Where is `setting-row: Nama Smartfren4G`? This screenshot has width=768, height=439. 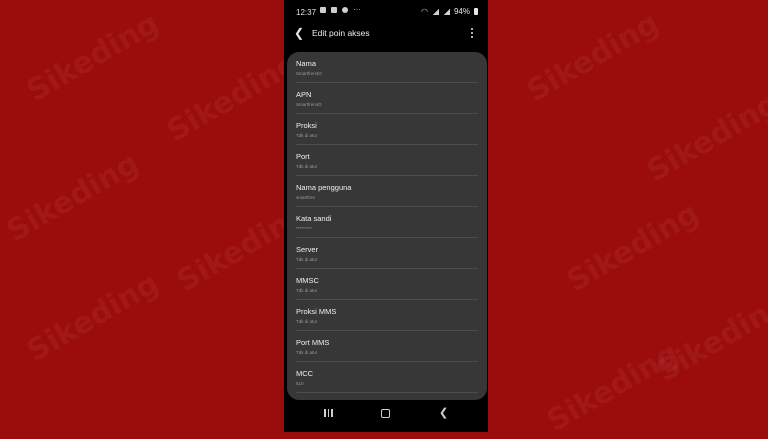
setting-row: Nama Smartfren4G is located at coordinates (387, 67).